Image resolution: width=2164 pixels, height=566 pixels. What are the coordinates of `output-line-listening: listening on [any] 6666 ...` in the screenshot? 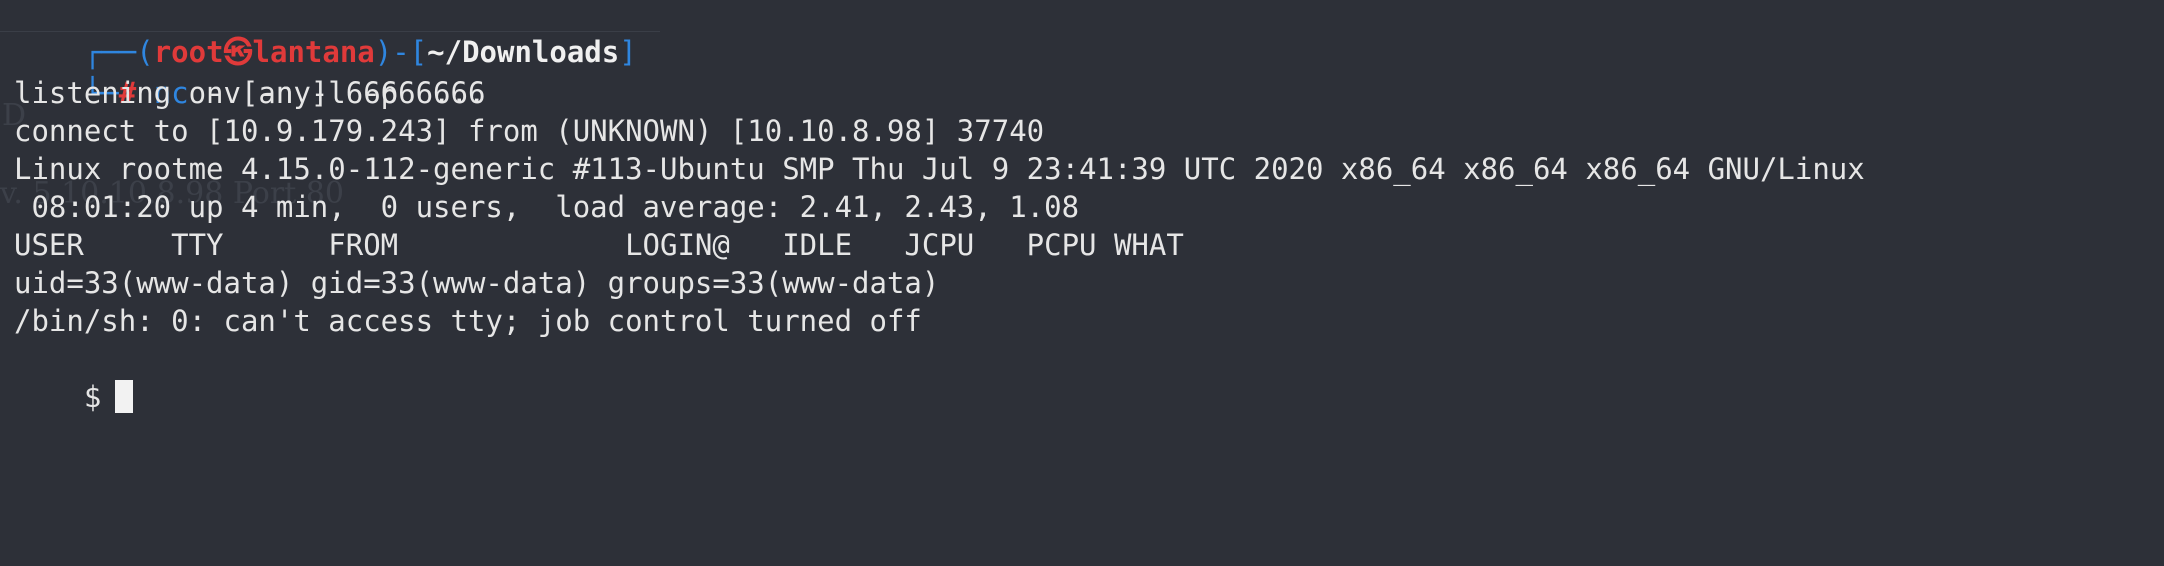 It's located at (250, 93).